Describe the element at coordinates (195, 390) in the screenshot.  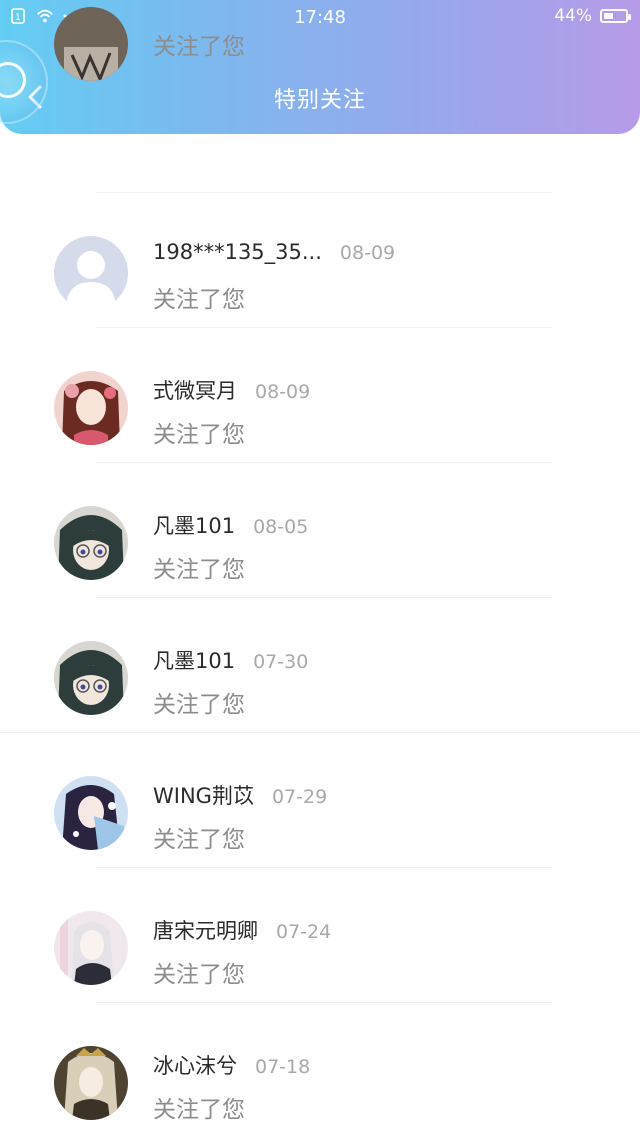
I see `user-name: 式微冥月` at that location.